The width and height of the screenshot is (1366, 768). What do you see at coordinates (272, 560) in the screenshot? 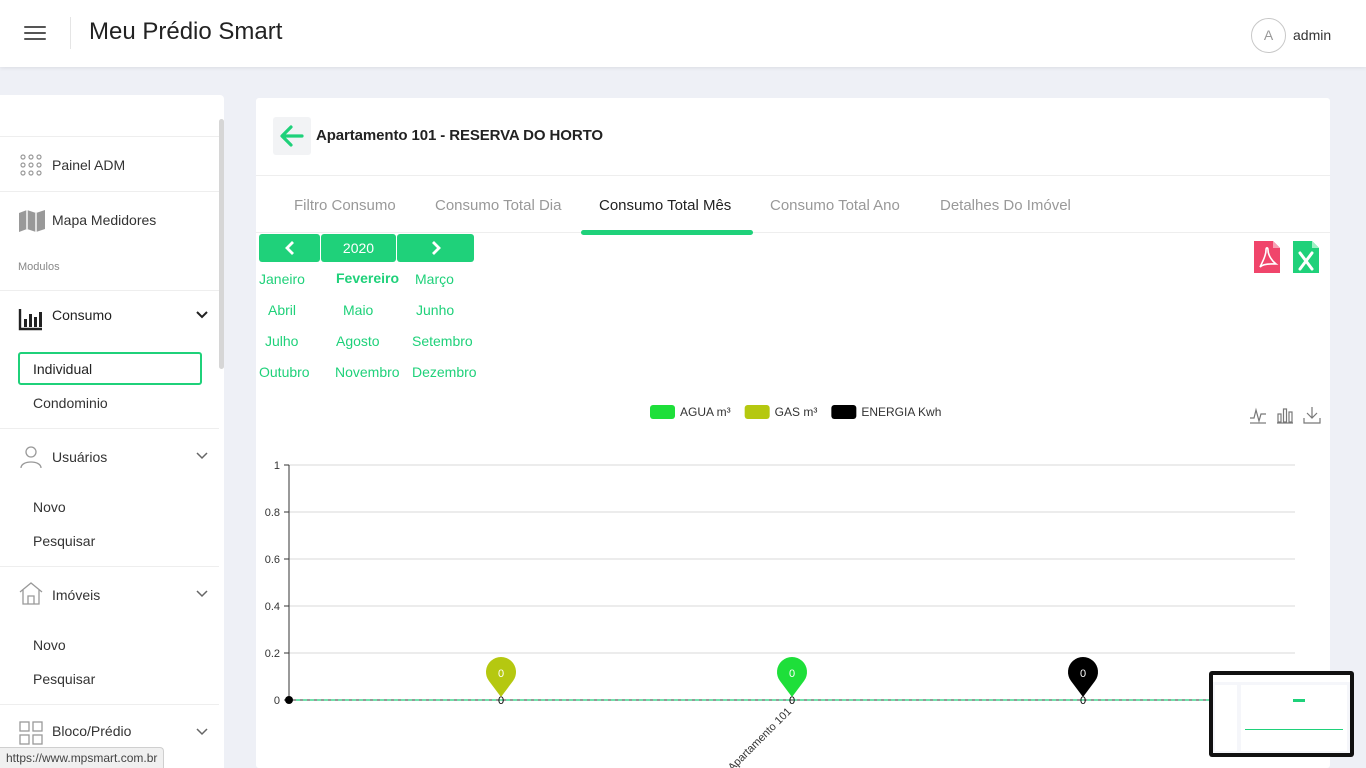
I see `y-tick-label: 0.6` at bounding box center [272, 560].